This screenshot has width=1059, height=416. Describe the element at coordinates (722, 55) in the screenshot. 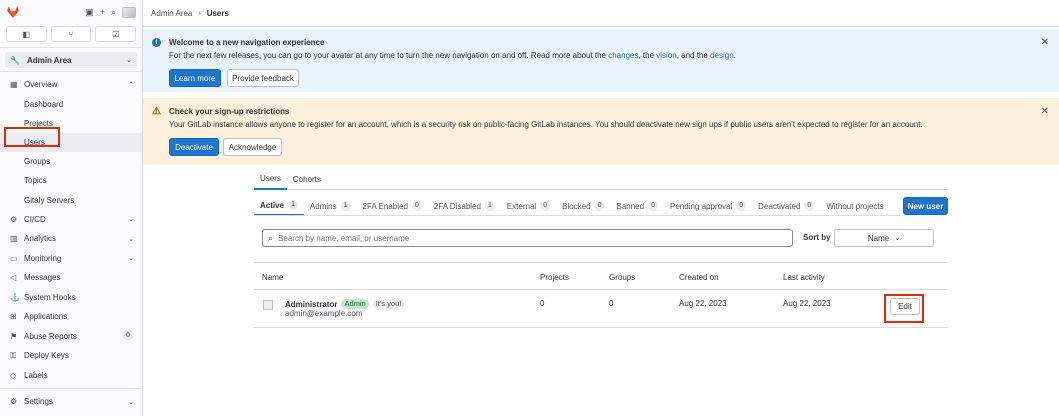

I see `design-link: design` at that location.